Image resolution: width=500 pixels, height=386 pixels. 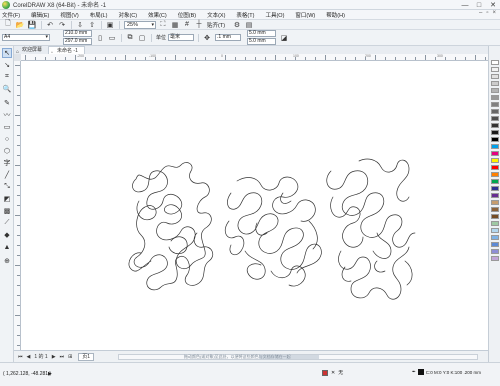 What do you see at coordinates (140, 24) in the screenshot?
I see `zoom-level-select: 25%` at bounding box center [140, 24].